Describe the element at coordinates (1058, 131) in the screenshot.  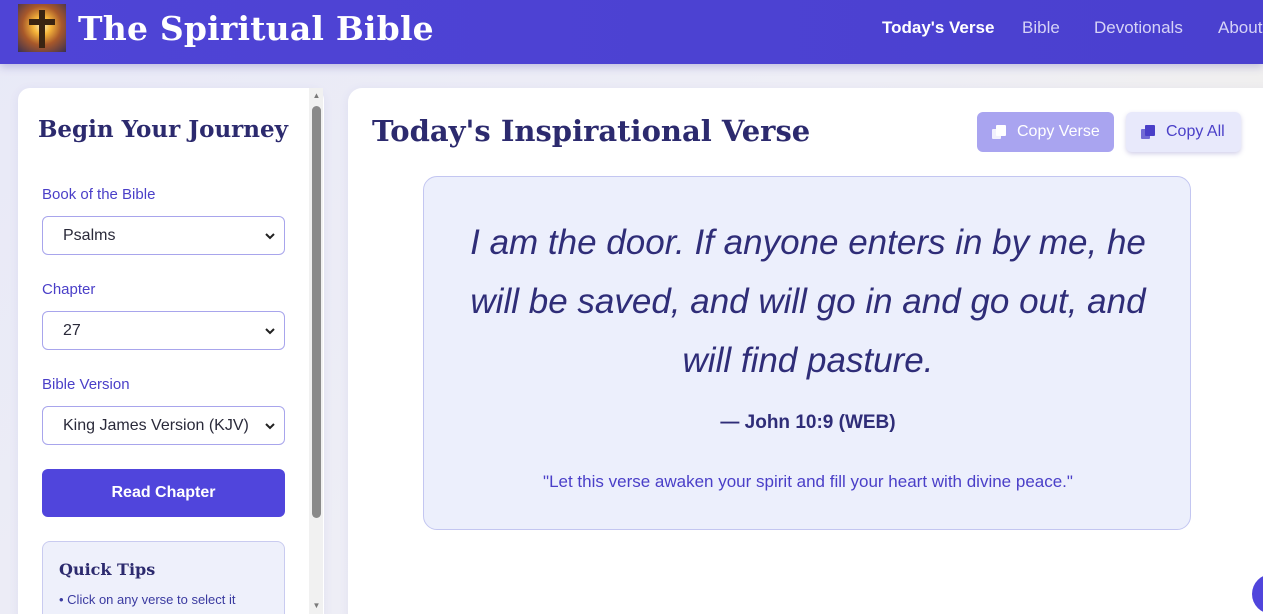
I see `copy-verse-label: Copy Verse` at that location.